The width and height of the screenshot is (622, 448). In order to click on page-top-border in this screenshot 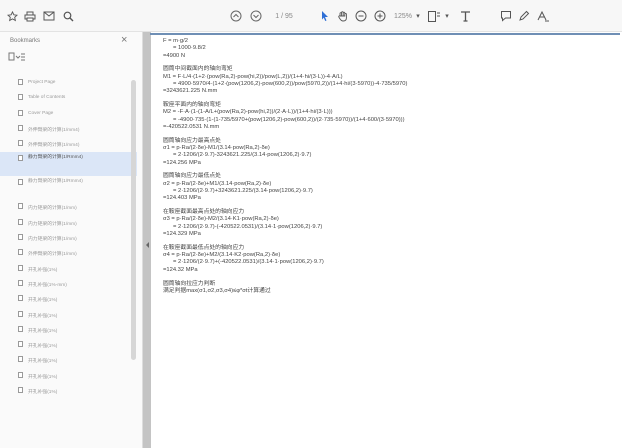, I will do `click(385, 34)`.